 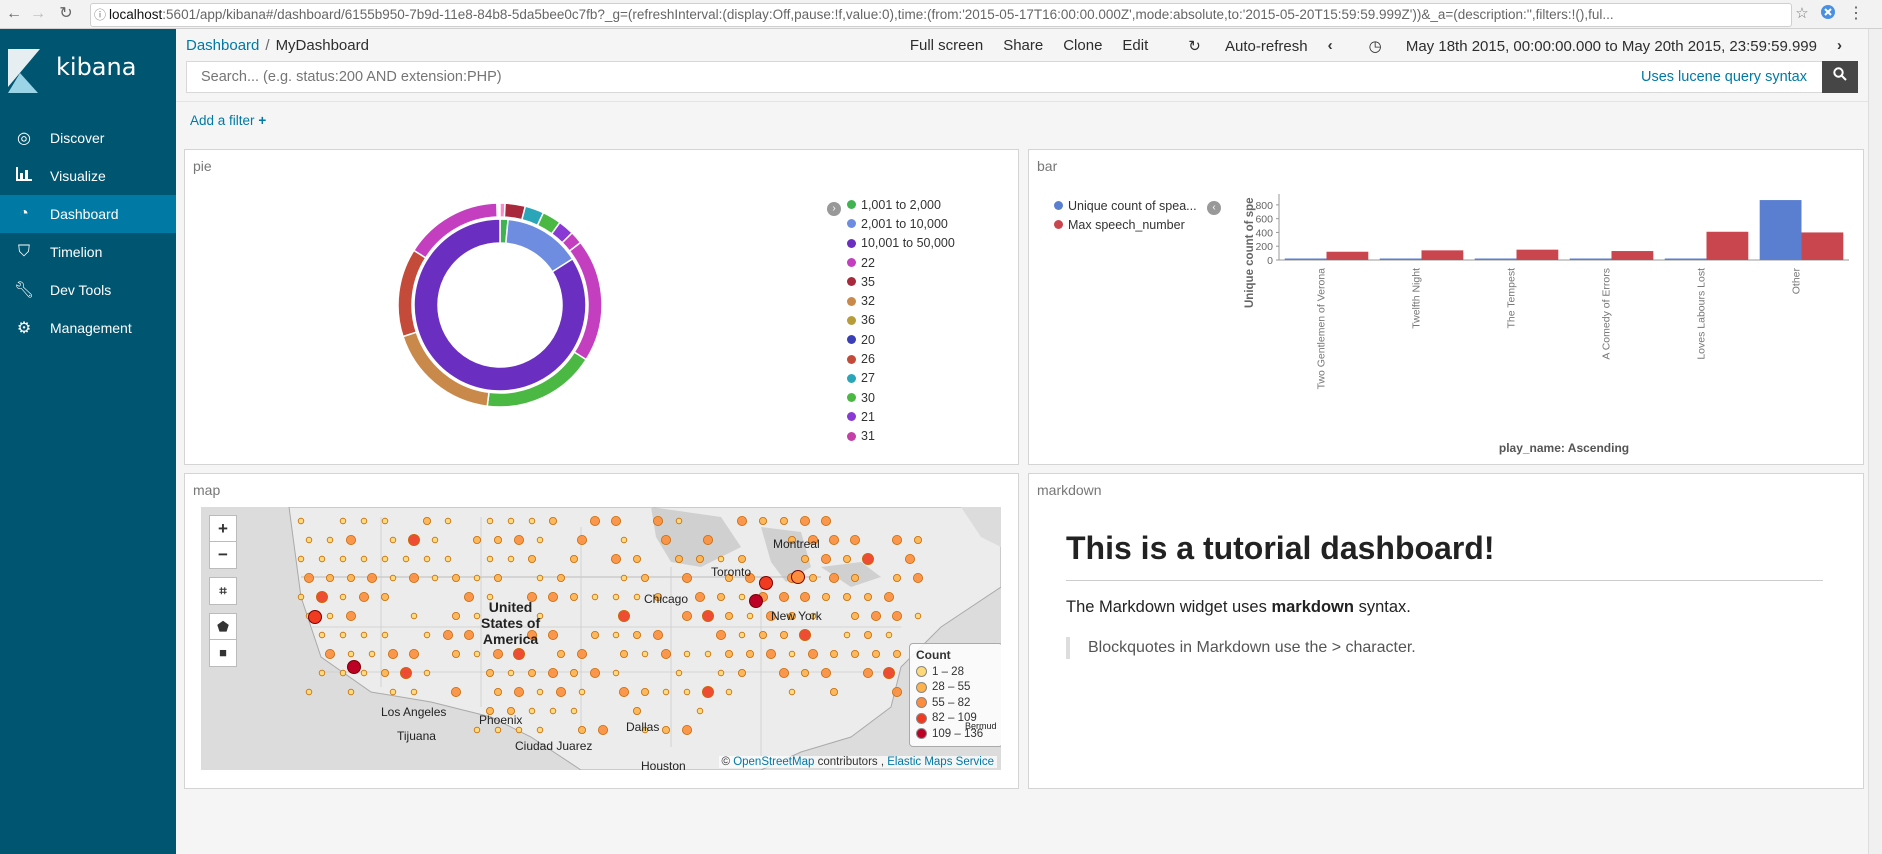 What do you see at coordinates (1125, 224) in the screenshot?
I see `legend-item: Max speech_number` at bounding box center [1125, 224].